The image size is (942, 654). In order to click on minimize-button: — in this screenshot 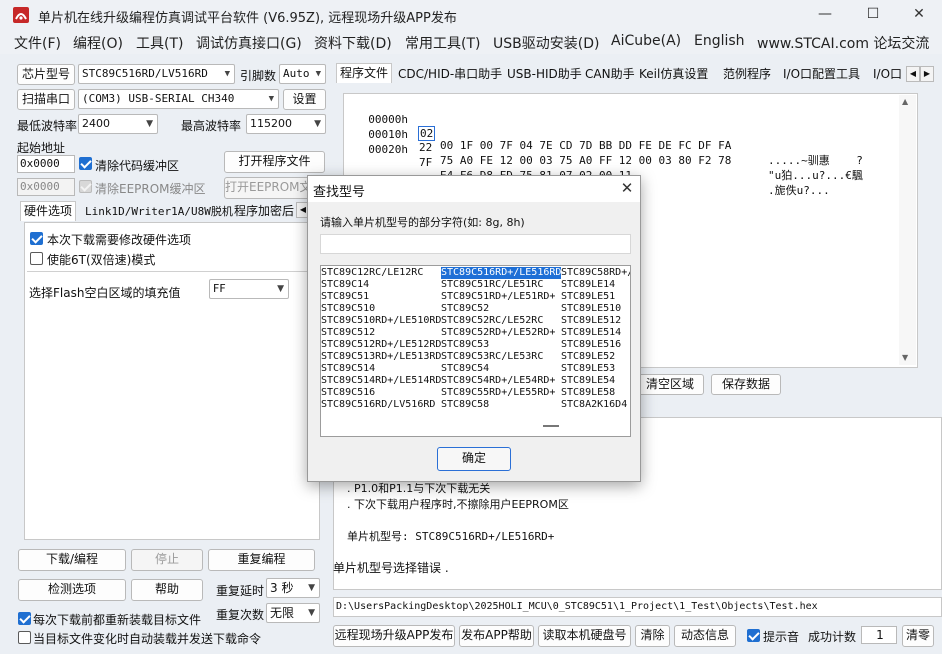, I will do `click(825, 15)`.